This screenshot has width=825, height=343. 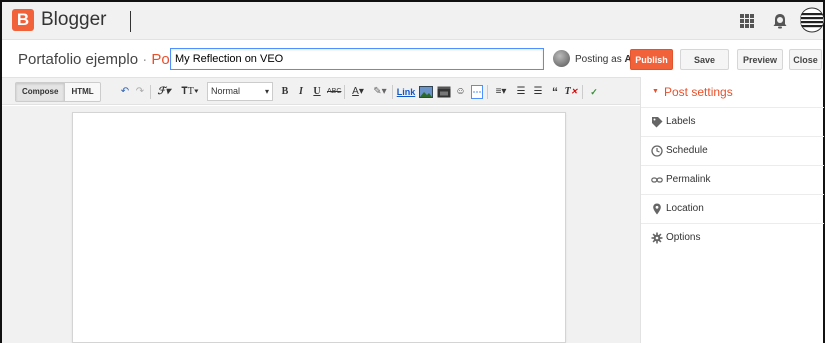 What do you see at coordinates (23, 20) in the screenshot?
I see `blogger-logo-icon: B` at bounding box center [23, 20].